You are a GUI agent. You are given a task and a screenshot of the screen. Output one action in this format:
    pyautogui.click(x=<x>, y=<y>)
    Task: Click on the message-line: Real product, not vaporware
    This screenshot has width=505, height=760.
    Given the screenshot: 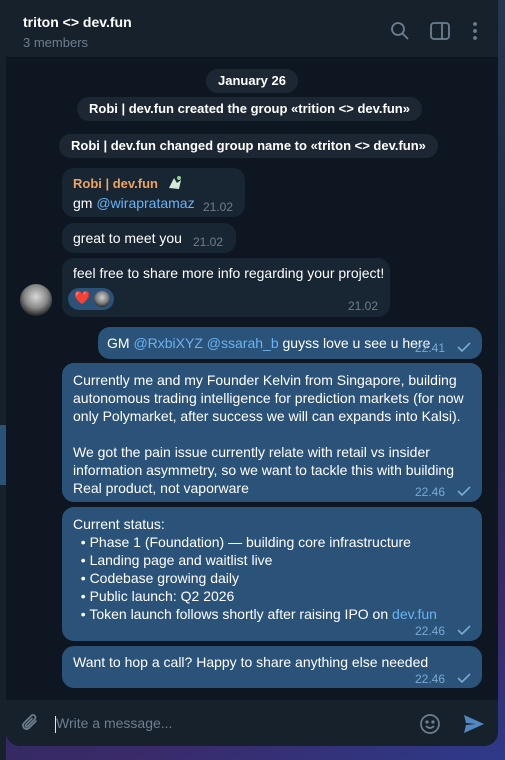 What is the action you would take?
    pyautogui.click(x=161, y=488)
    